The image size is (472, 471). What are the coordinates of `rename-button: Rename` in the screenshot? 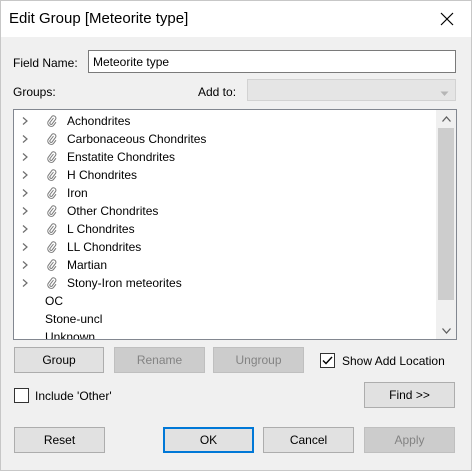 It's located at (159, 360).